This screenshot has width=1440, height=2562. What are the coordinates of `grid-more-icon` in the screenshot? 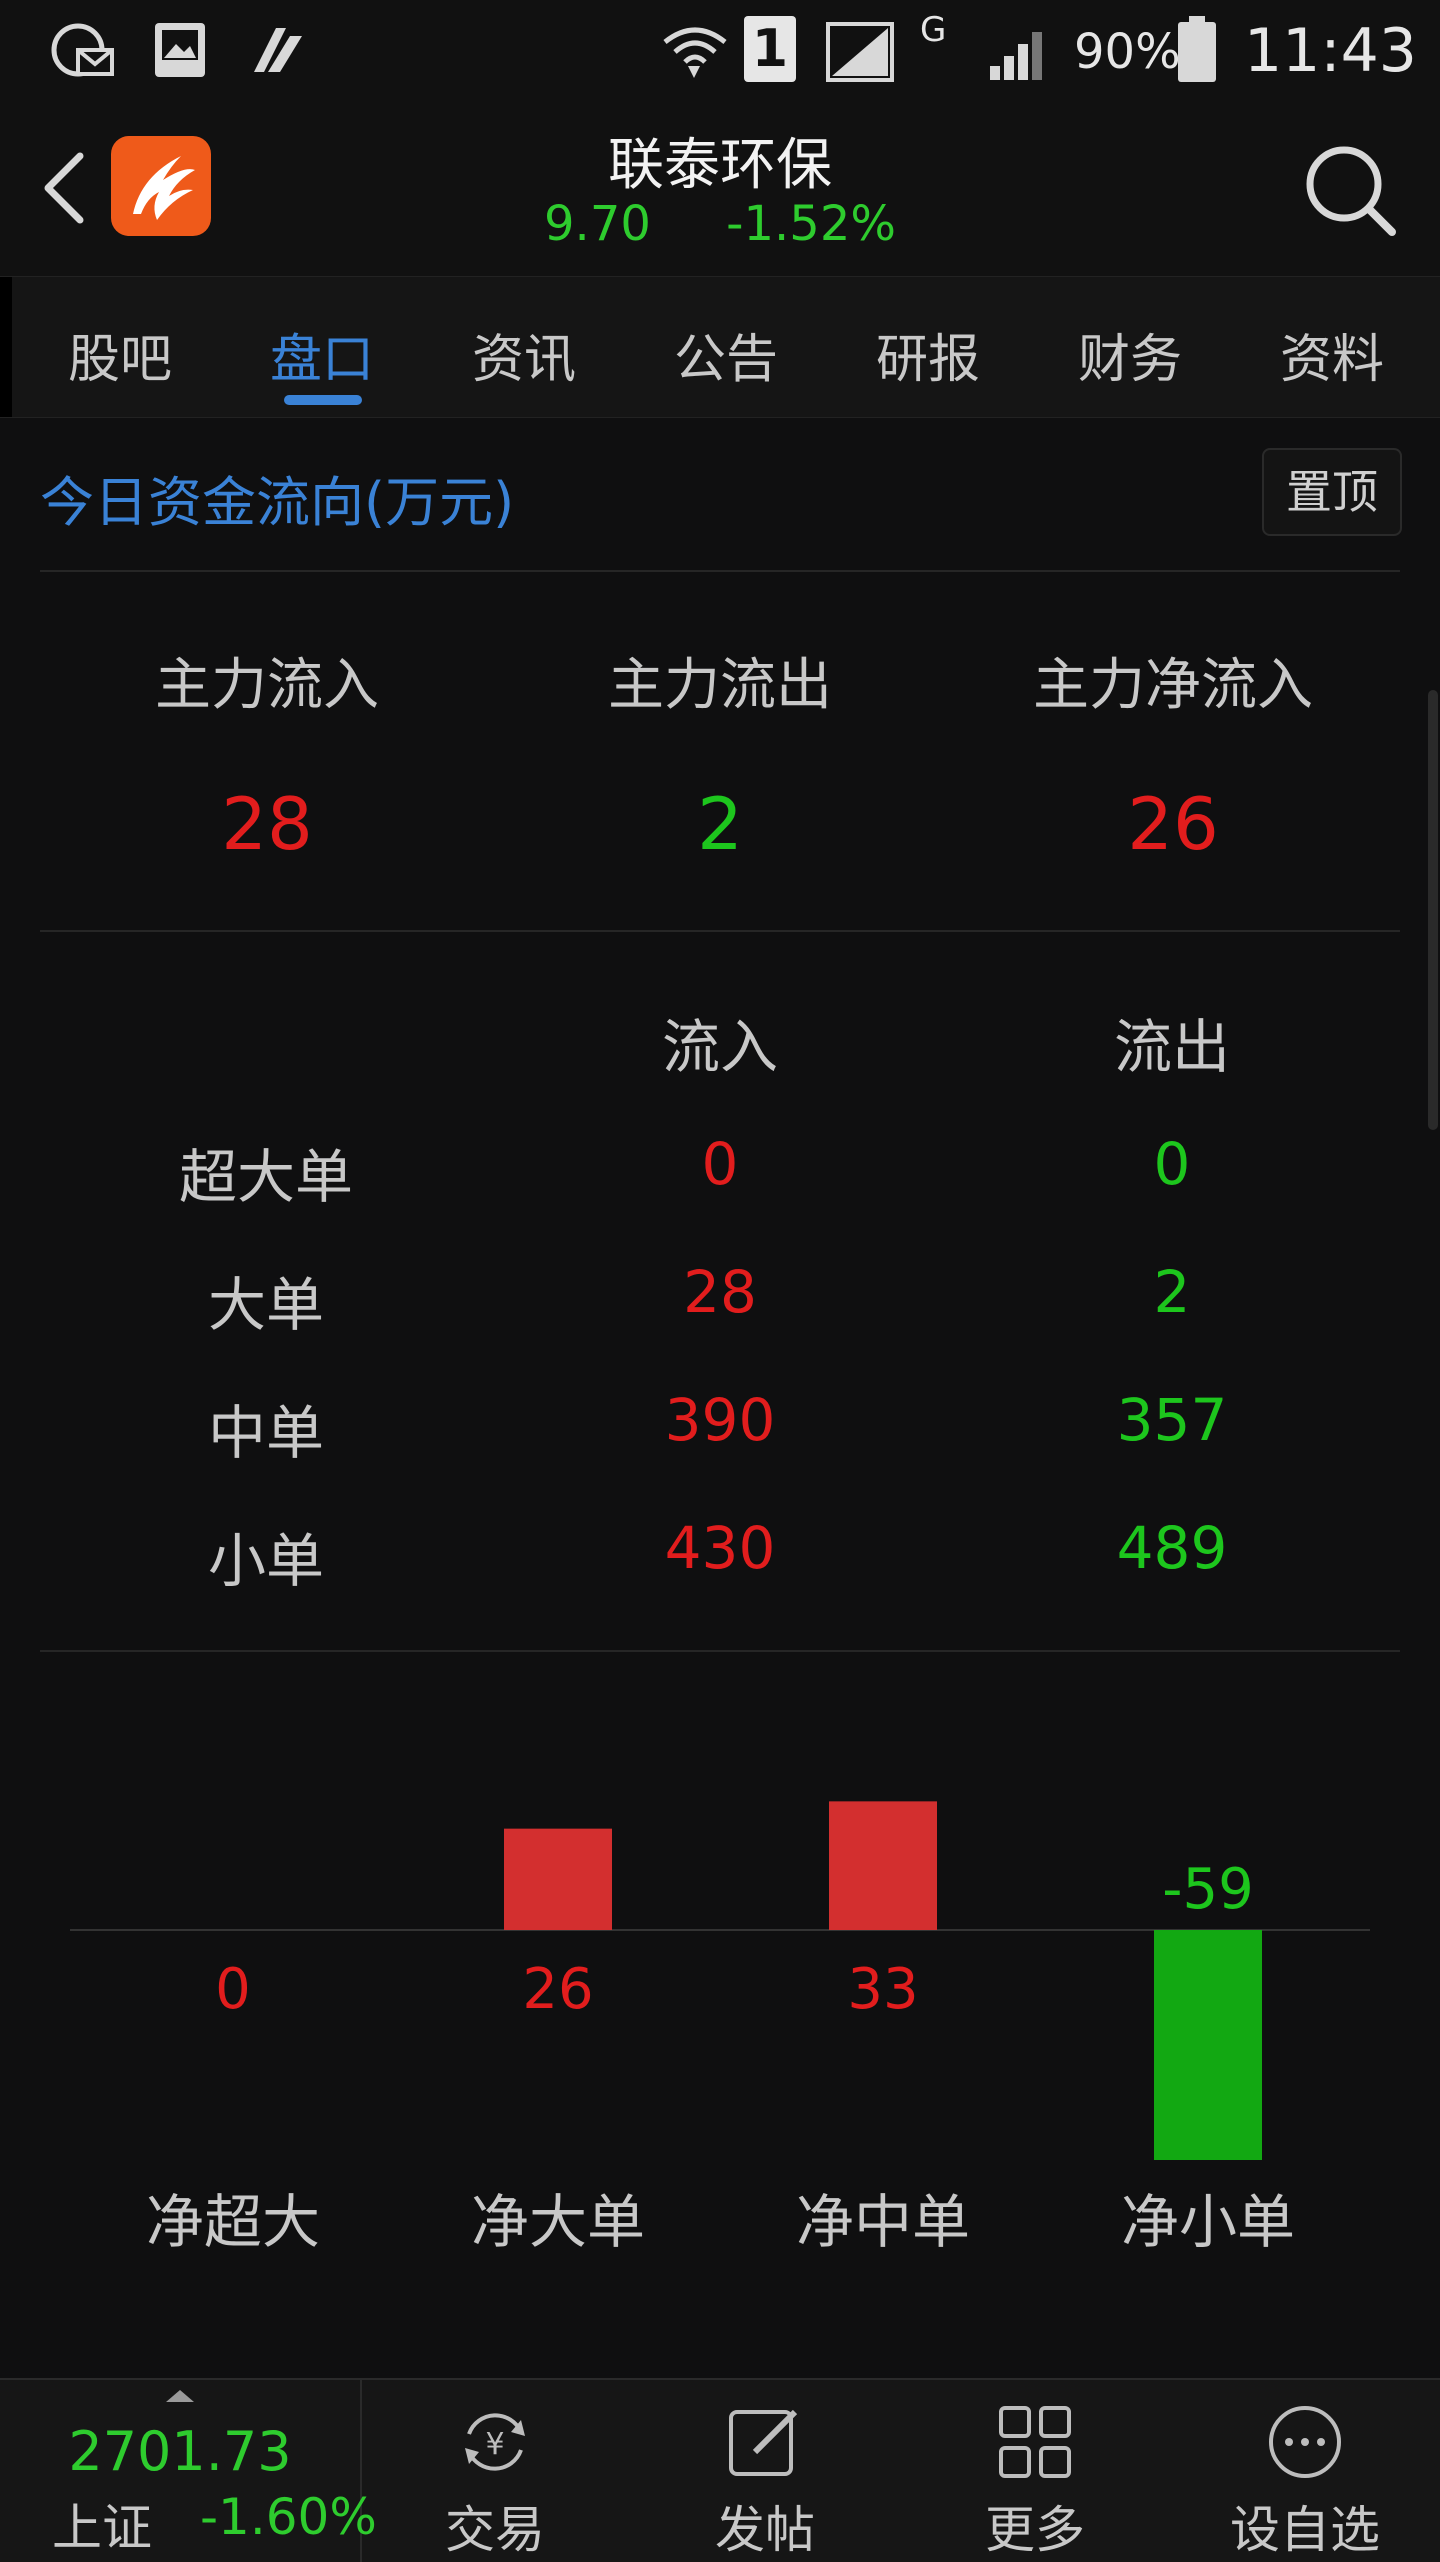 It's located at (1035, 2442).